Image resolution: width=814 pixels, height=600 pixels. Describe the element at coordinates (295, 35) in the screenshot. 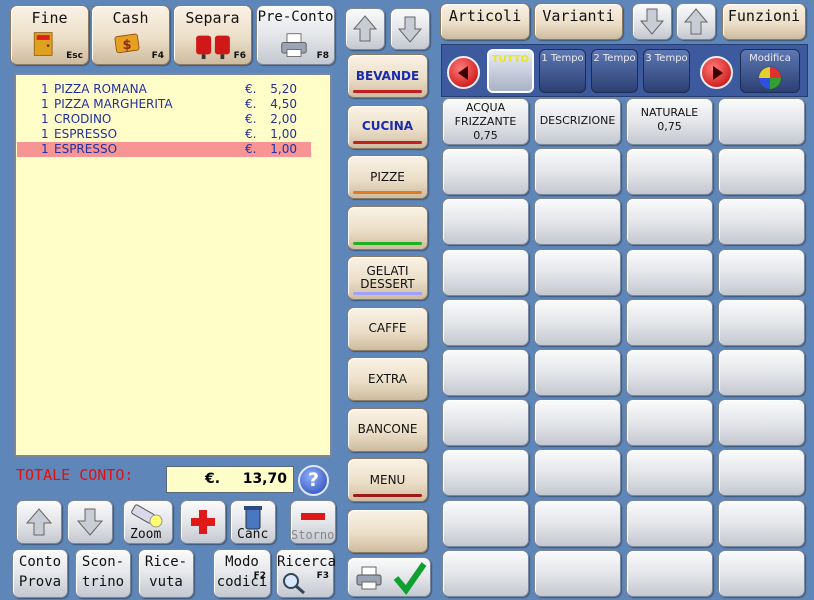

I see `preconto-button: Pre-Conto F8` at that location.